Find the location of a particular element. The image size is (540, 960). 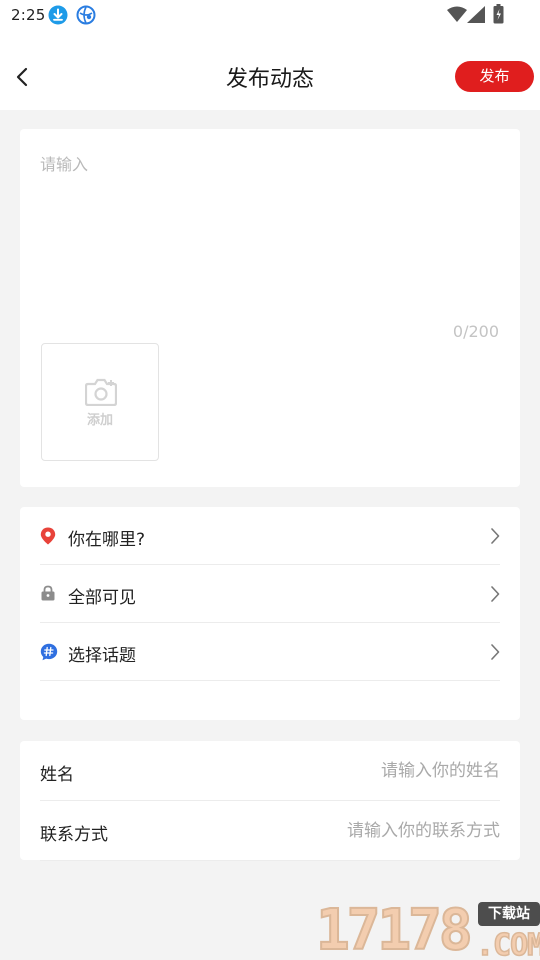

option-topic-label: 选择话题 is located at coordinates (102, 656).